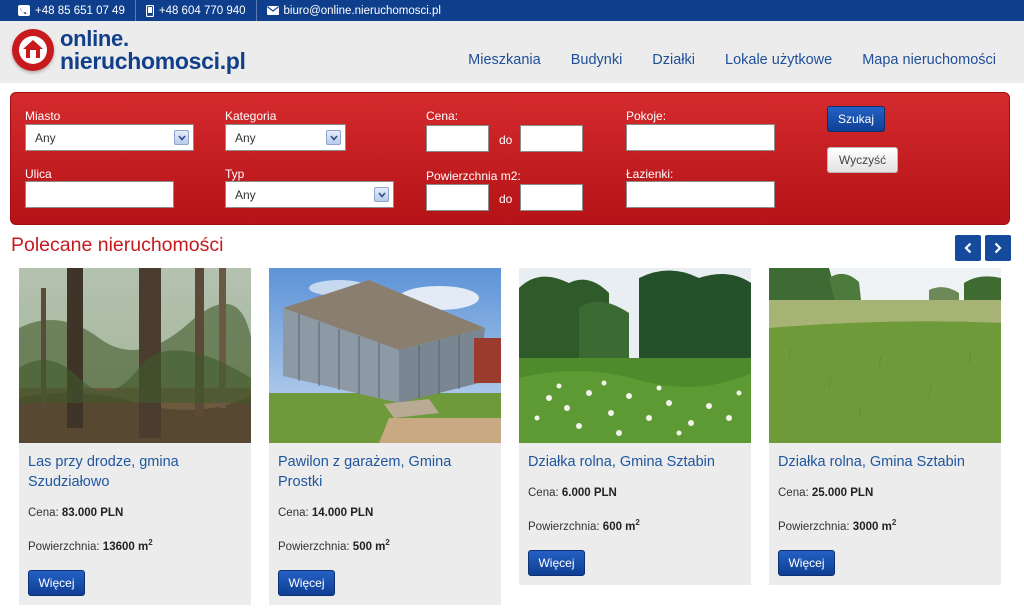  What do you see at coordinates (245, 137) in the screenshot?
I see `kategoria-select-value: Any` at bounding box center [245, 137].